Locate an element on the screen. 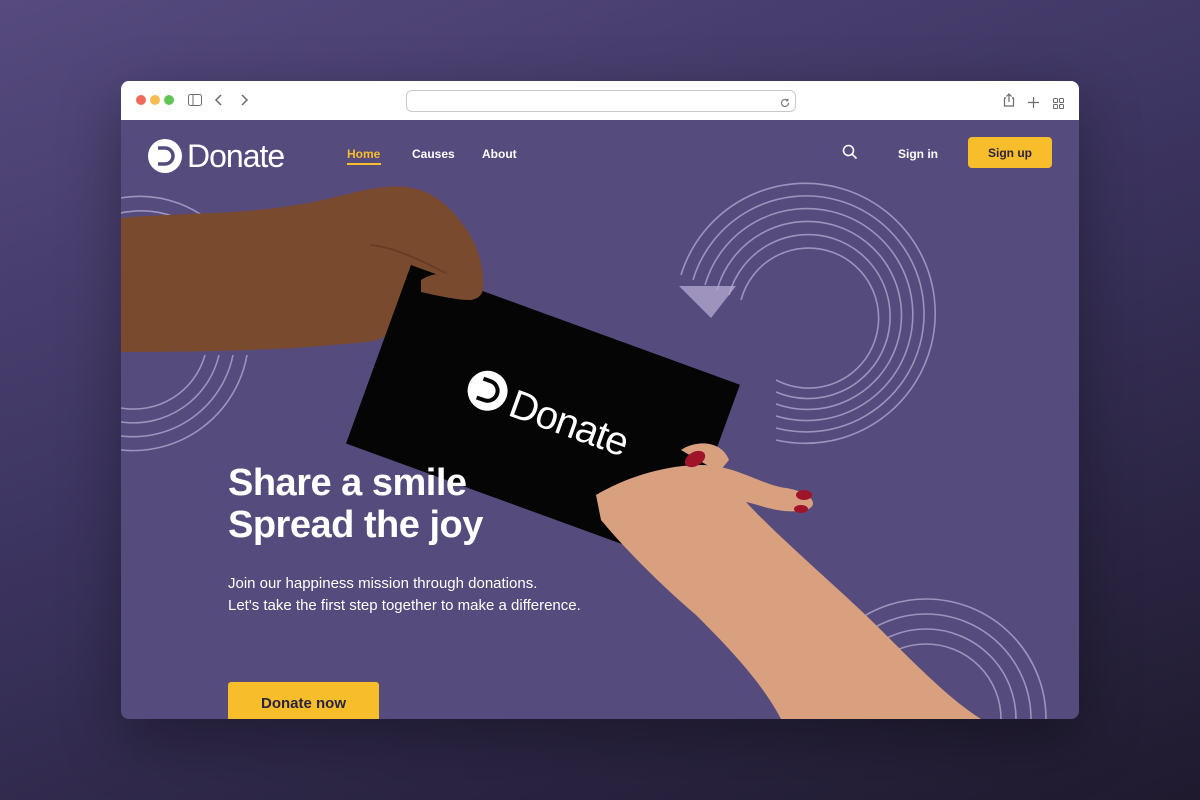  brand-logo: Donate is located at coordinates (216, 156).